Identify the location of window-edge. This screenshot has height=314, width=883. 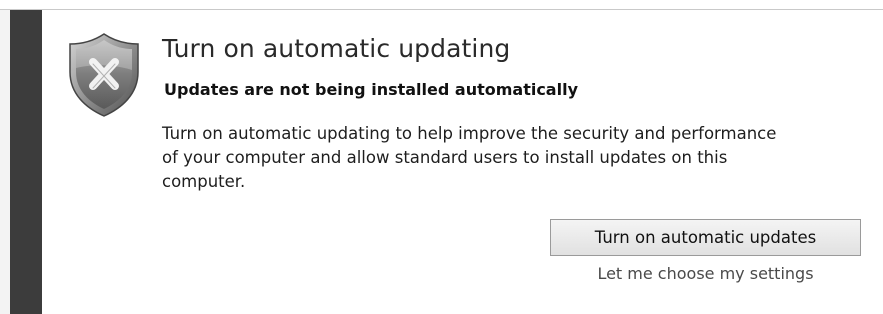
(5, 157).